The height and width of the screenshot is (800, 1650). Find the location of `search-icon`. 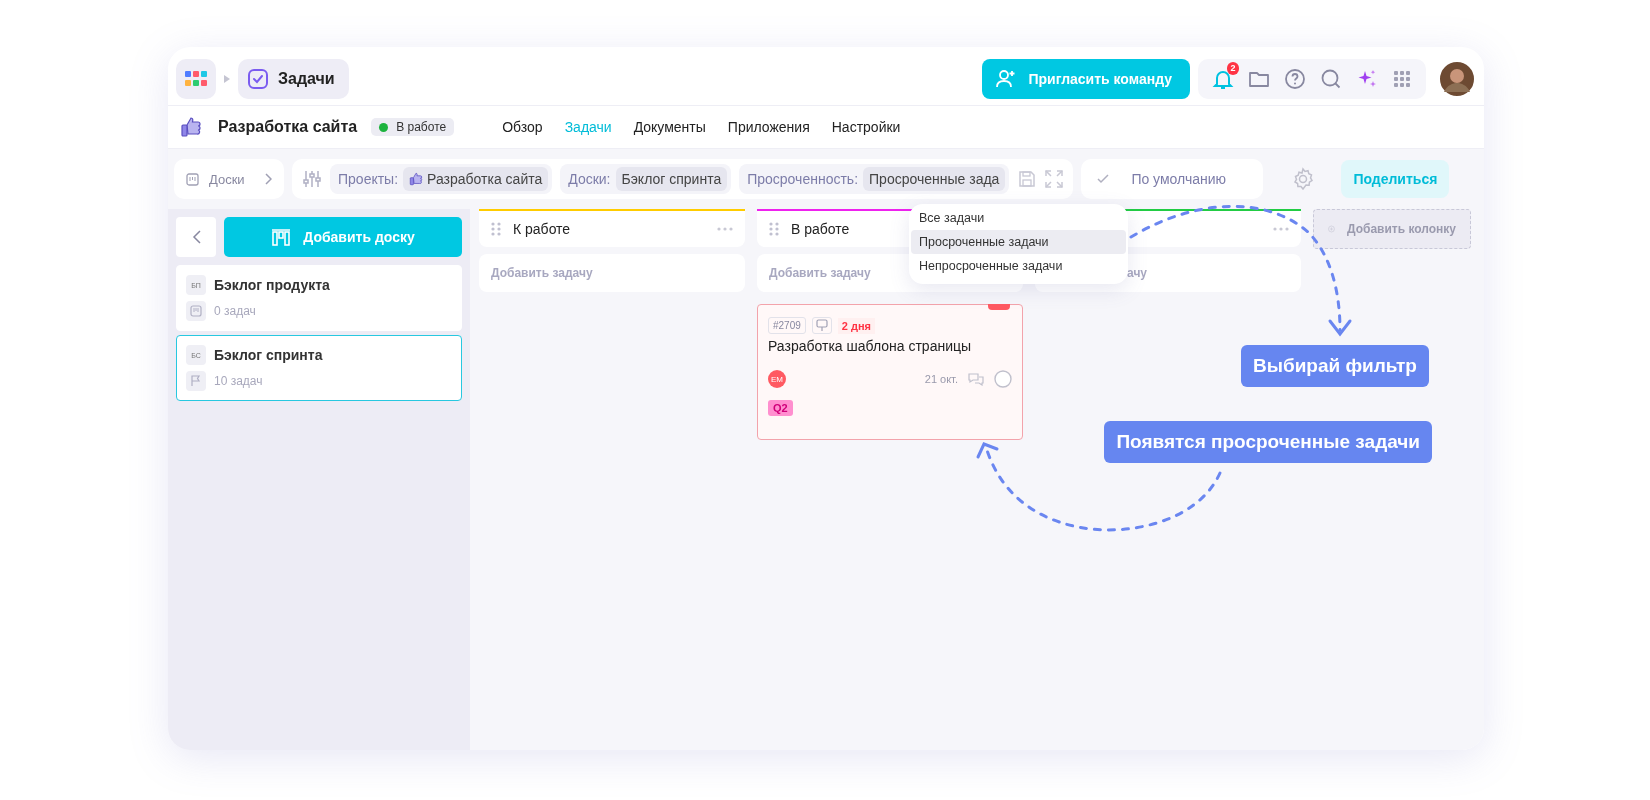

search-icon is located at coordinates (1331, 79).